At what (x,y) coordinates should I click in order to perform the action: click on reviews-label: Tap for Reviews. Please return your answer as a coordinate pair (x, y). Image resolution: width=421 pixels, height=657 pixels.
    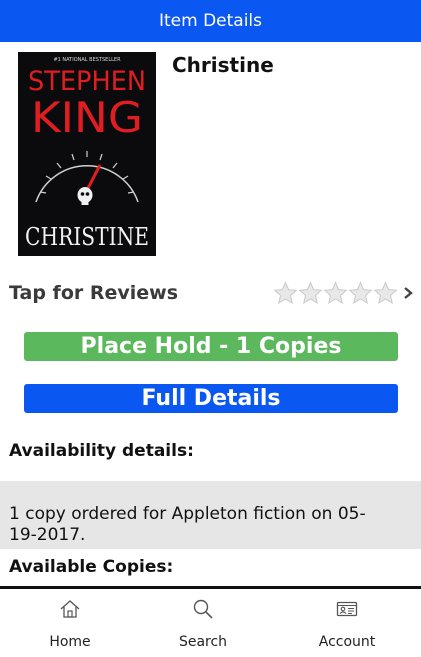
    Looking at the image, I should click on (93, 293).